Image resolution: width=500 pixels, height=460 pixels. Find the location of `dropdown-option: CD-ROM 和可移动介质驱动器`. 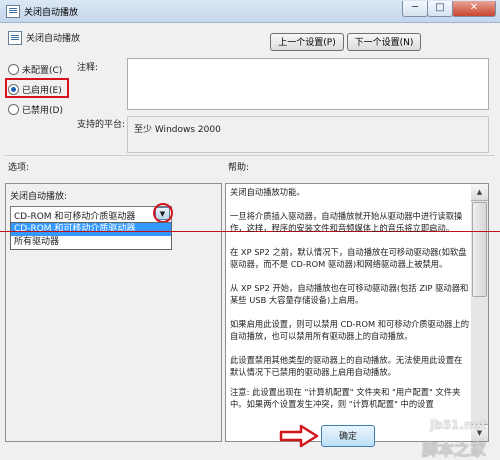

dropdown-option: CD-ROM 和可移动介质驱动器 is located at coordinates (91, 229).